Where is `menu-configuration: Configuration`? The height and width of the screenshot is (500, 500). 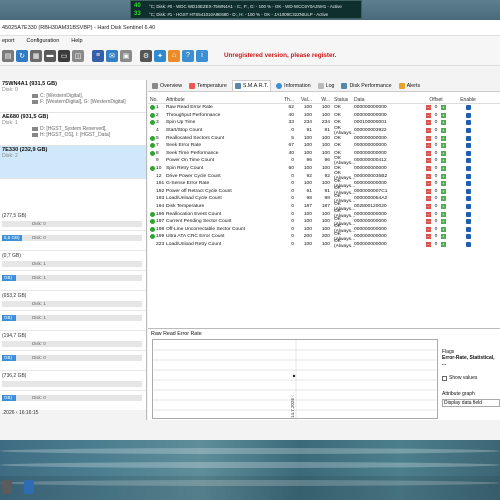
menu-configuration: Configuration is located at coordinates (43, 41).